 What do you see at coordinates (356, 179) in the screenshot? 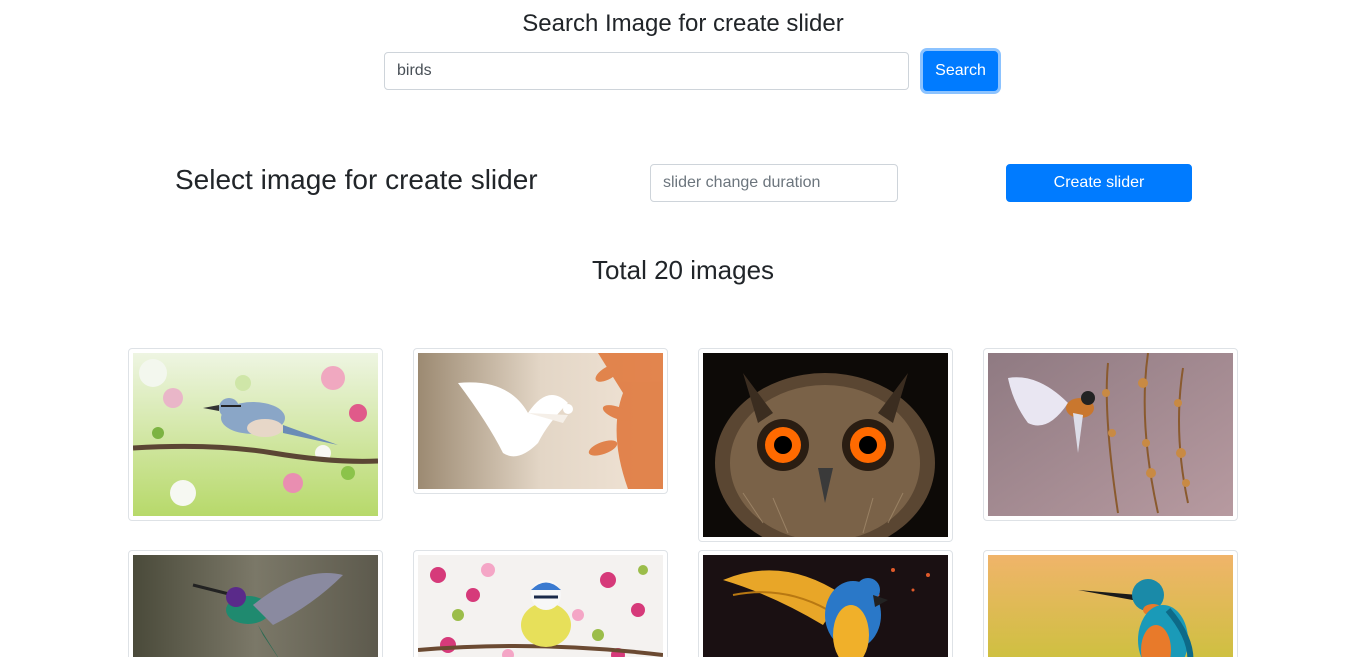
I see `select-image-title: Select image for create slider` at bounding box center [356, 179].